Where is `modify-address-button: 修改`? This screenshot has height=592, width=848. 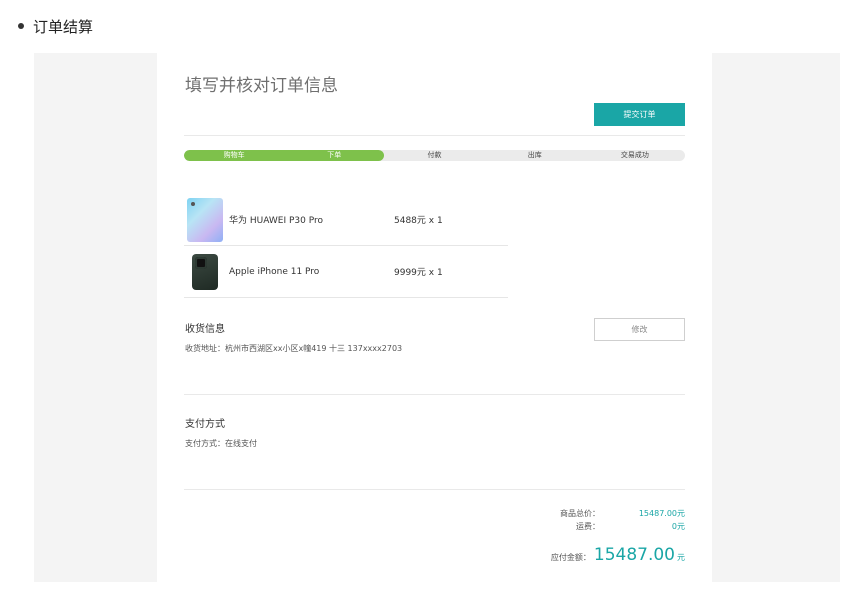
modify-address-button: 修改 is located at coordinates (639, 329).